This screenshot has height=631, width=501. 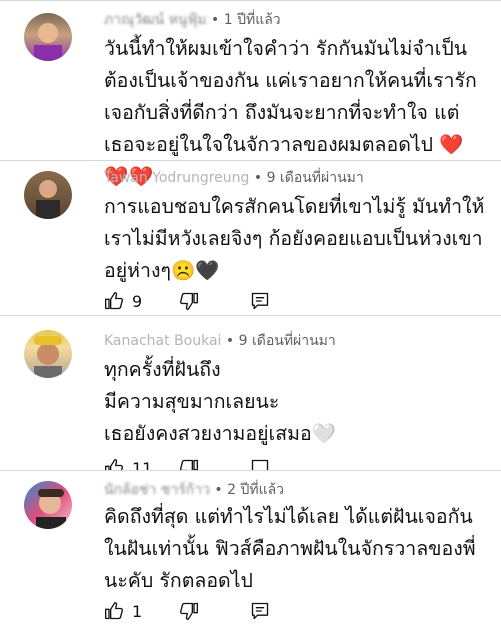 I want to click on comment-time: 2 ปีที่แล้ว, so click(x=255, y=490).